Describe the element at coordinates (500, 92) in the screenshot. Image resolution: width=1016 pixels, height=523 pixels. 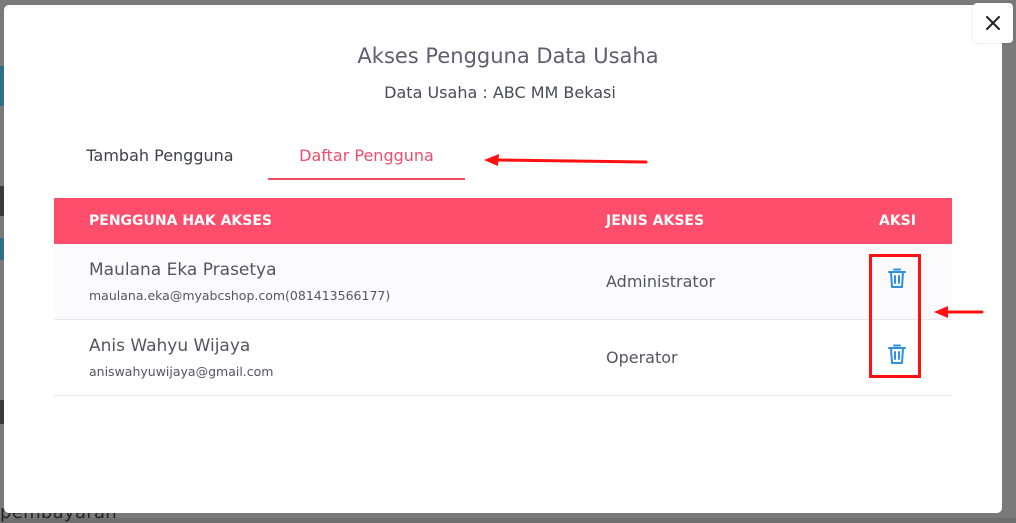
I see `modal-subtitle: Data Usaha : ABC MM Bekasi` at that location.